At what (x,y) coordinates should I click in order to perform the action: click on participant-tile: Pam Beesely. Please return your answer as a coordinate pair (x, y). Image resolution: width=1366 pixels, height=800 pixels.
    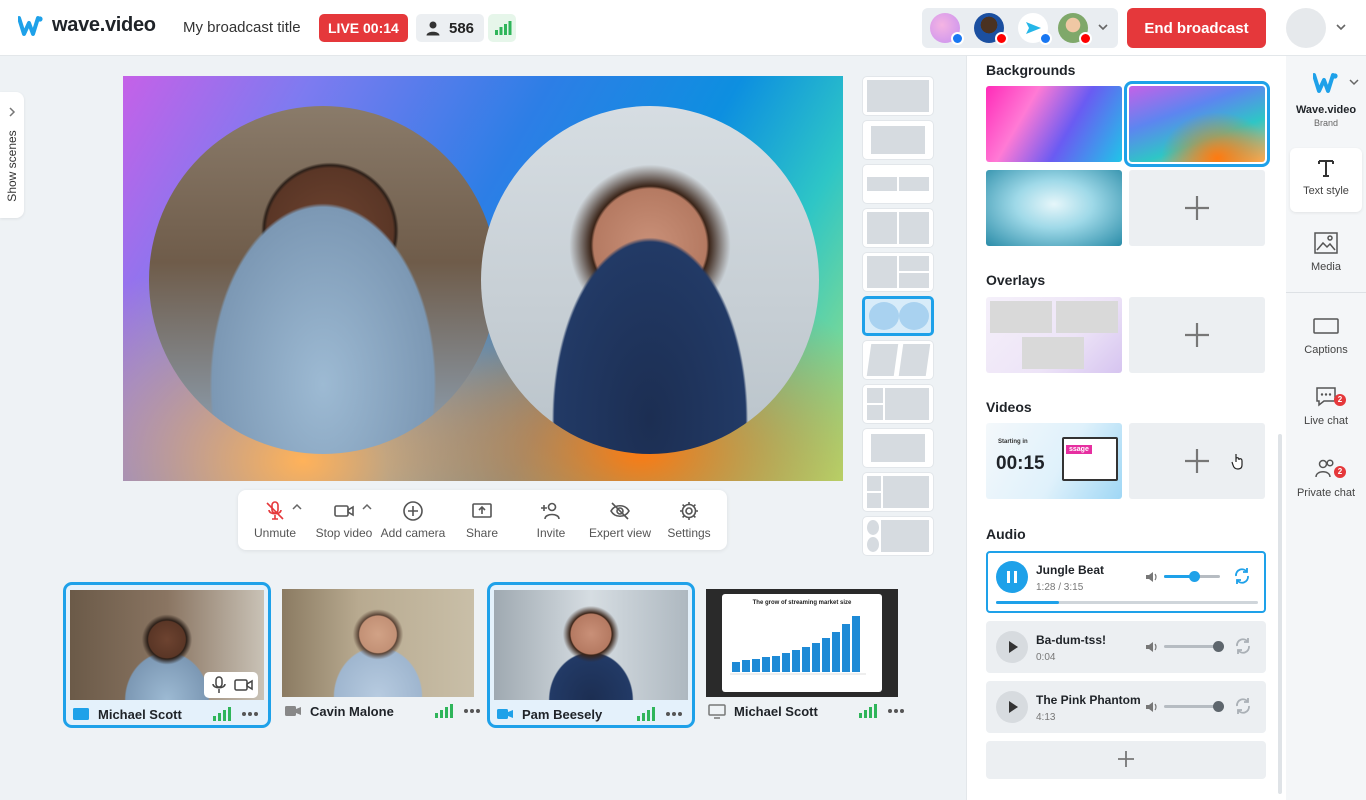
    Looking at the image, I should click on (591, 655).